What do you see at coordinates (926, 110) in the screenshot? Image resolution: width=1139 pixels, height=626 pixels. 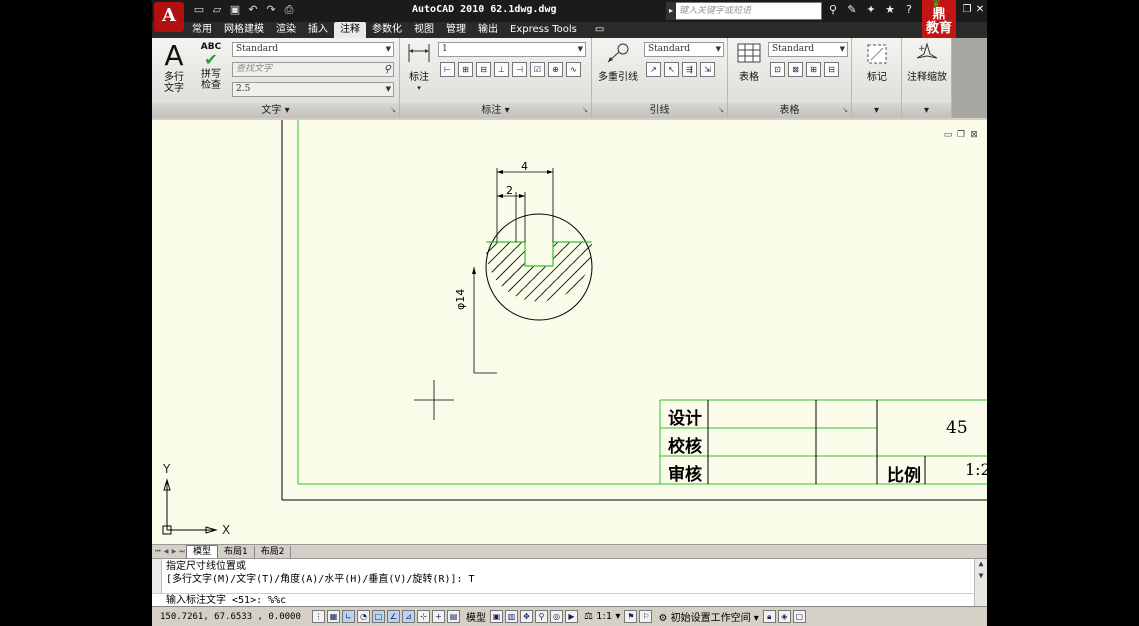 I see `annotation-panel-title: ▾` at bounding box center [926, 110].